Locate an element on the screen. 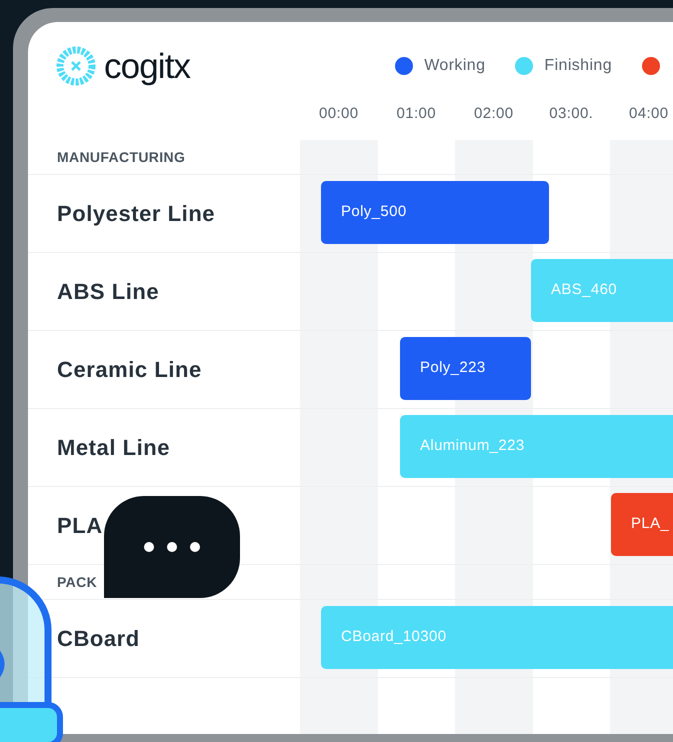 This screenshot has width=673, height=742. brand-name: cogitx is located at coordinates (147, 66).